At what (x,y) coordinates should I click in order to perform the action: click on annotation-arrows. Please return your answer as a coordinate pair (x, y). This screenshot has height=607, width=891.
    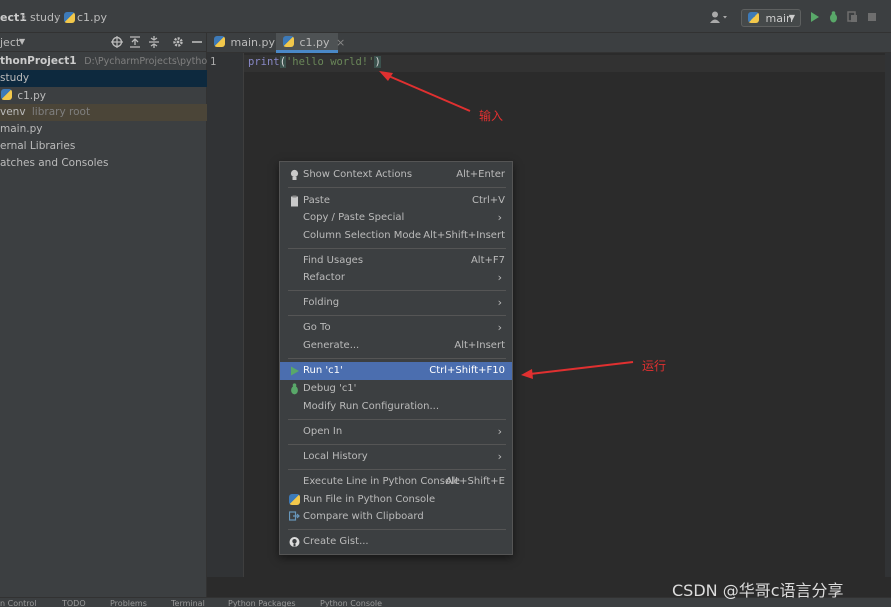
    Looking at the image, I should click on (506, 225).